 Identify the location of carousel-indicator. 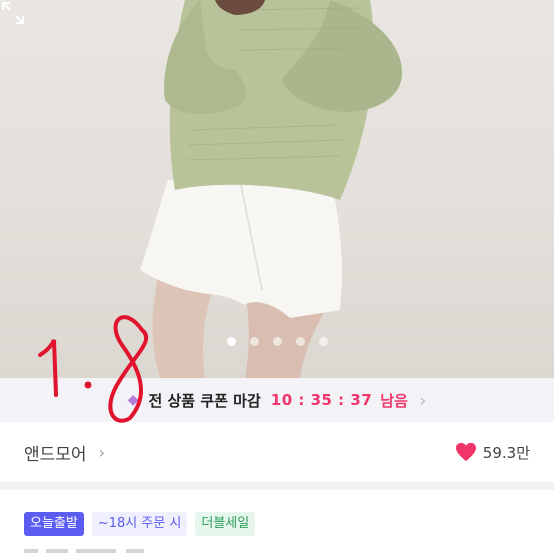
(277, 341).